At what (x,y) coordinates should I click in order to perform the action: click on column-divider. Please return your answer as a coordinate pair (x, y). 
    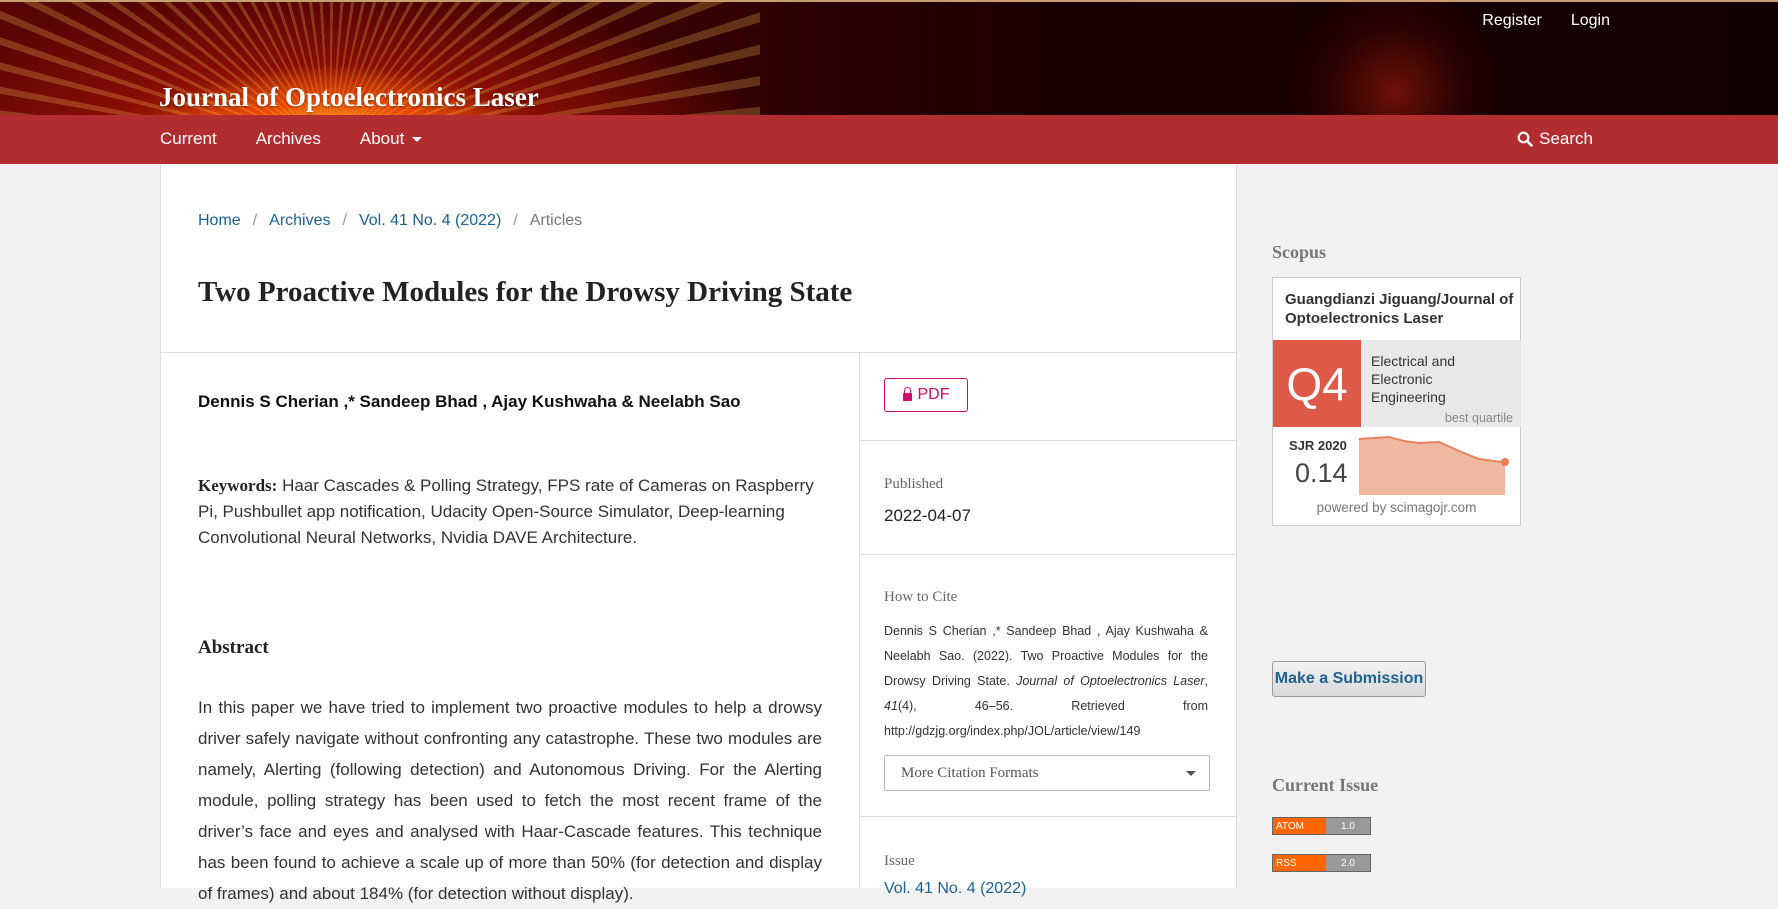
    Looking at the image, I should click on (859, 620).